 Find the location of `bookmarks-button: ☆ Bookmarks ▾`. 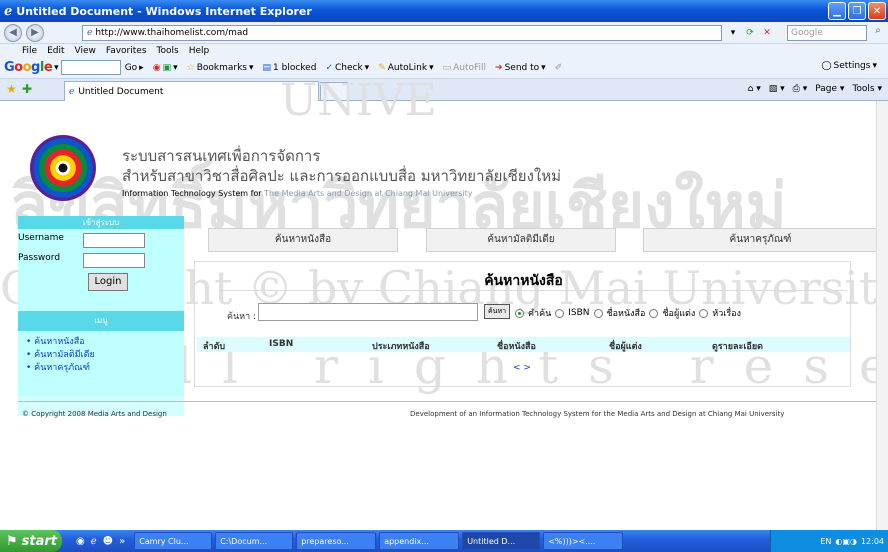

bookmarks-button: ☆ Bookmarks ▾ is located at coordinates (220, 68).